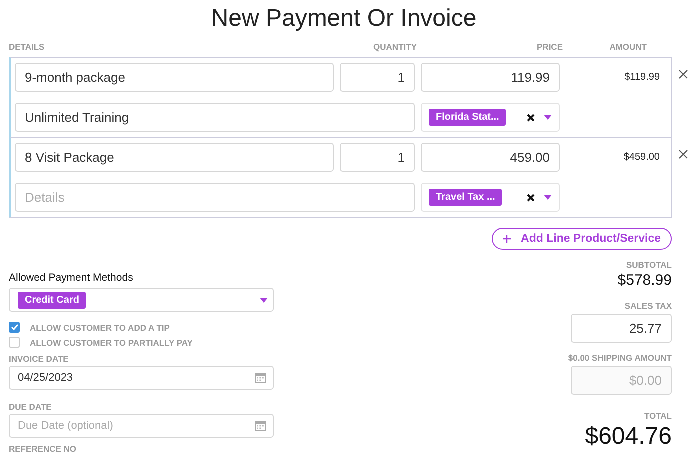 The height and width of the screenshot is (460, 688). What do you see at coordinates (141, 300) in the screenshot?
I see `payment-method-select: Credit Card` at bounding box center [141, 300].